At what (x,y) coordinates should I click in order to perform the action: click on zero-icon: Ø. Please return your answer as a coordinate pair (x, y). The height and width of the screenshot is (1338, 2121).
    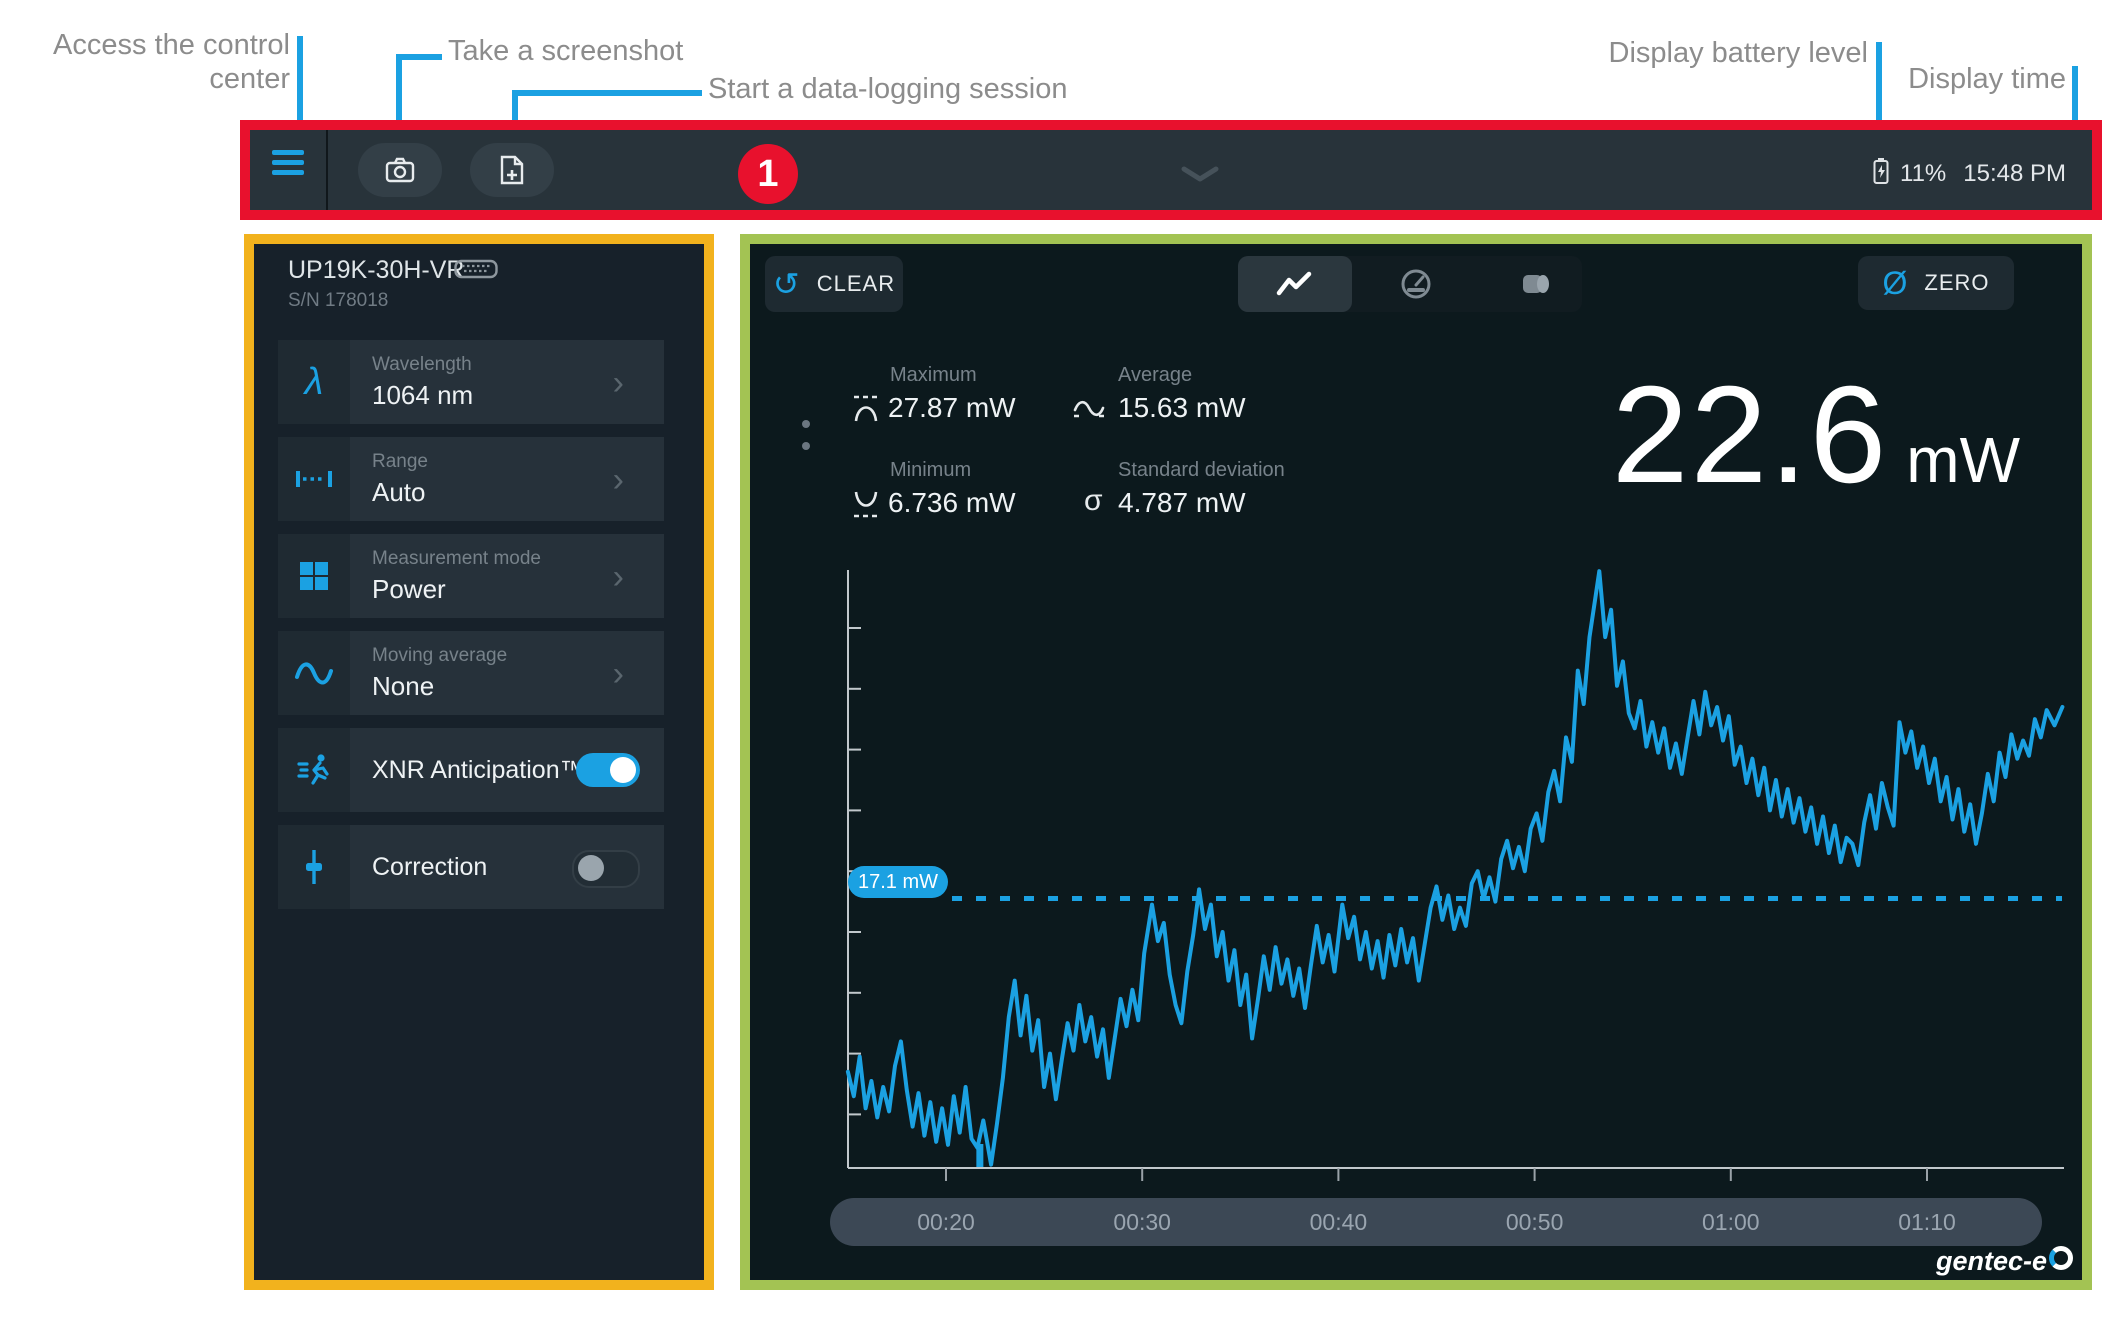
    Looking at the image, I should click on (1895, 283).